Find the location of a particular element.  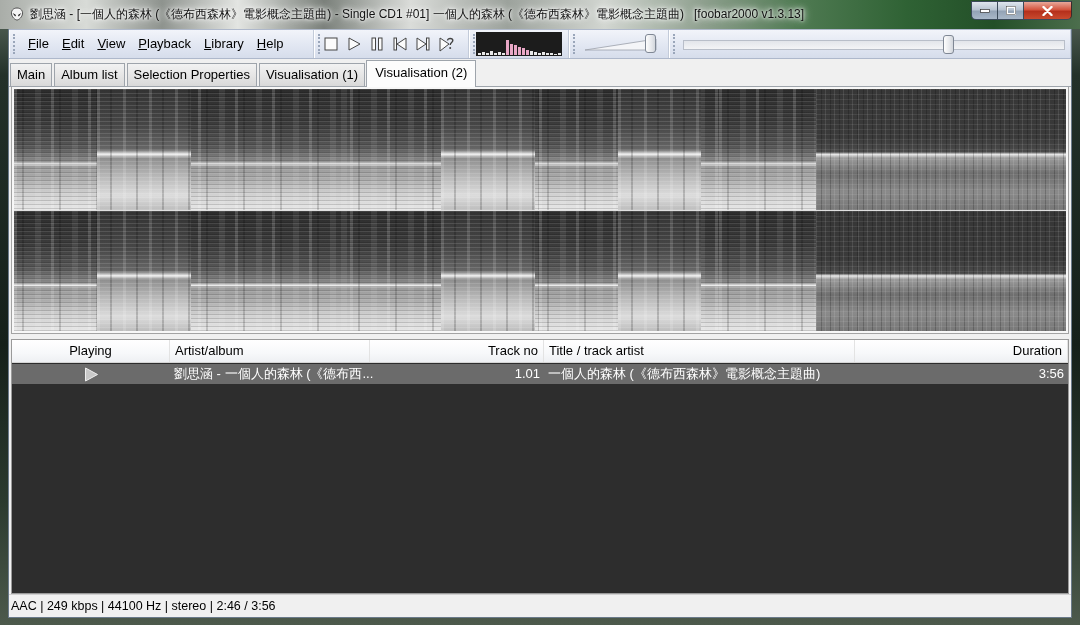

status-text: AAC | 249 kbps | 44100 Hz | stereo | 2:46 / 3:56 is located at coordinates (143, 606).